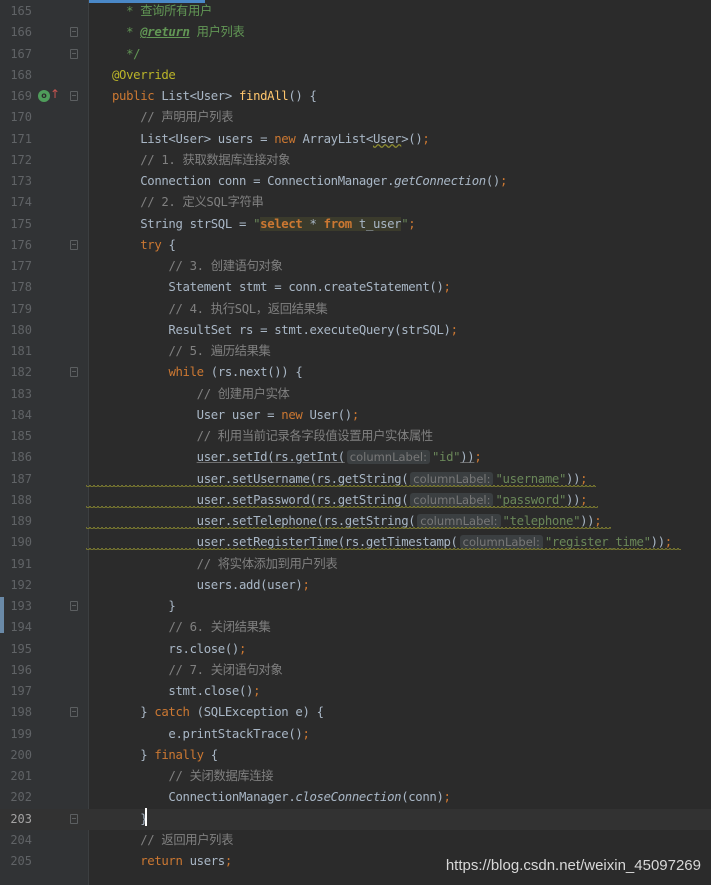 The height and width of the screenshot is (885, 711). I want to click on line-number: 185, so click(16, 436).